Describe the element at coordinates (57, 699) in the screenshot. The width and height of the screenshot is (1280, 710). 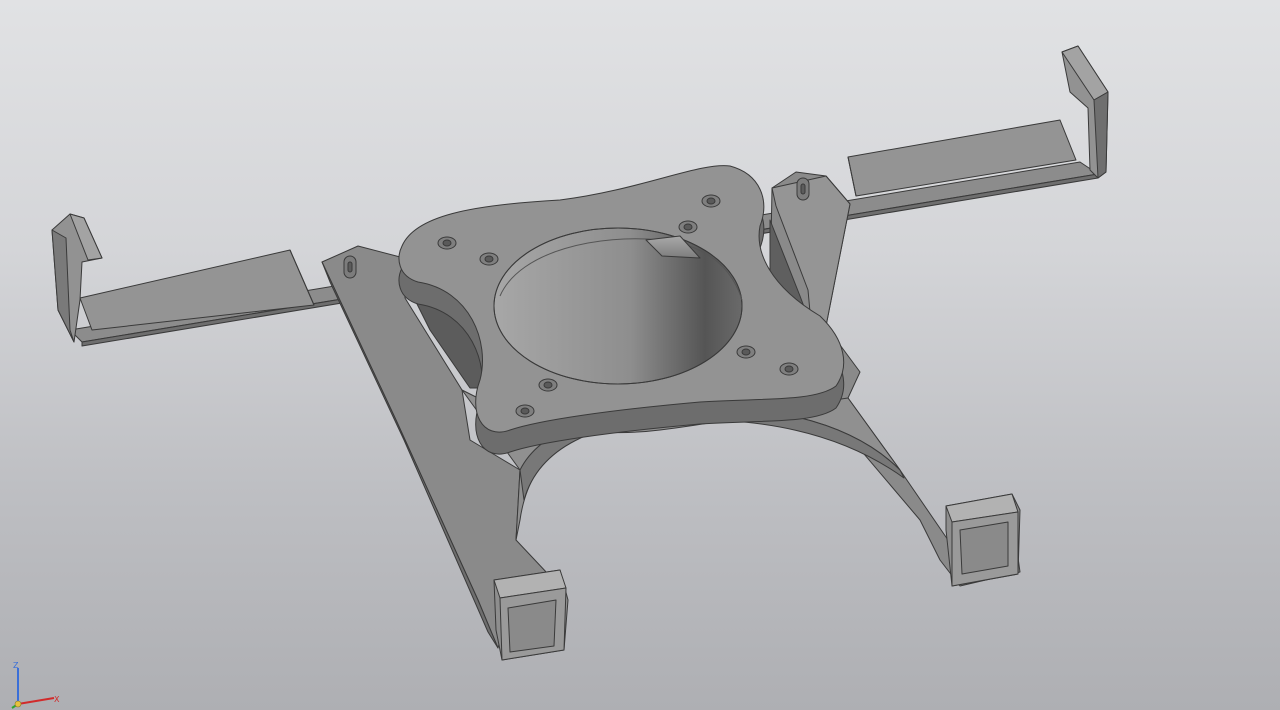
I see `x-axis-label: X` at that location.